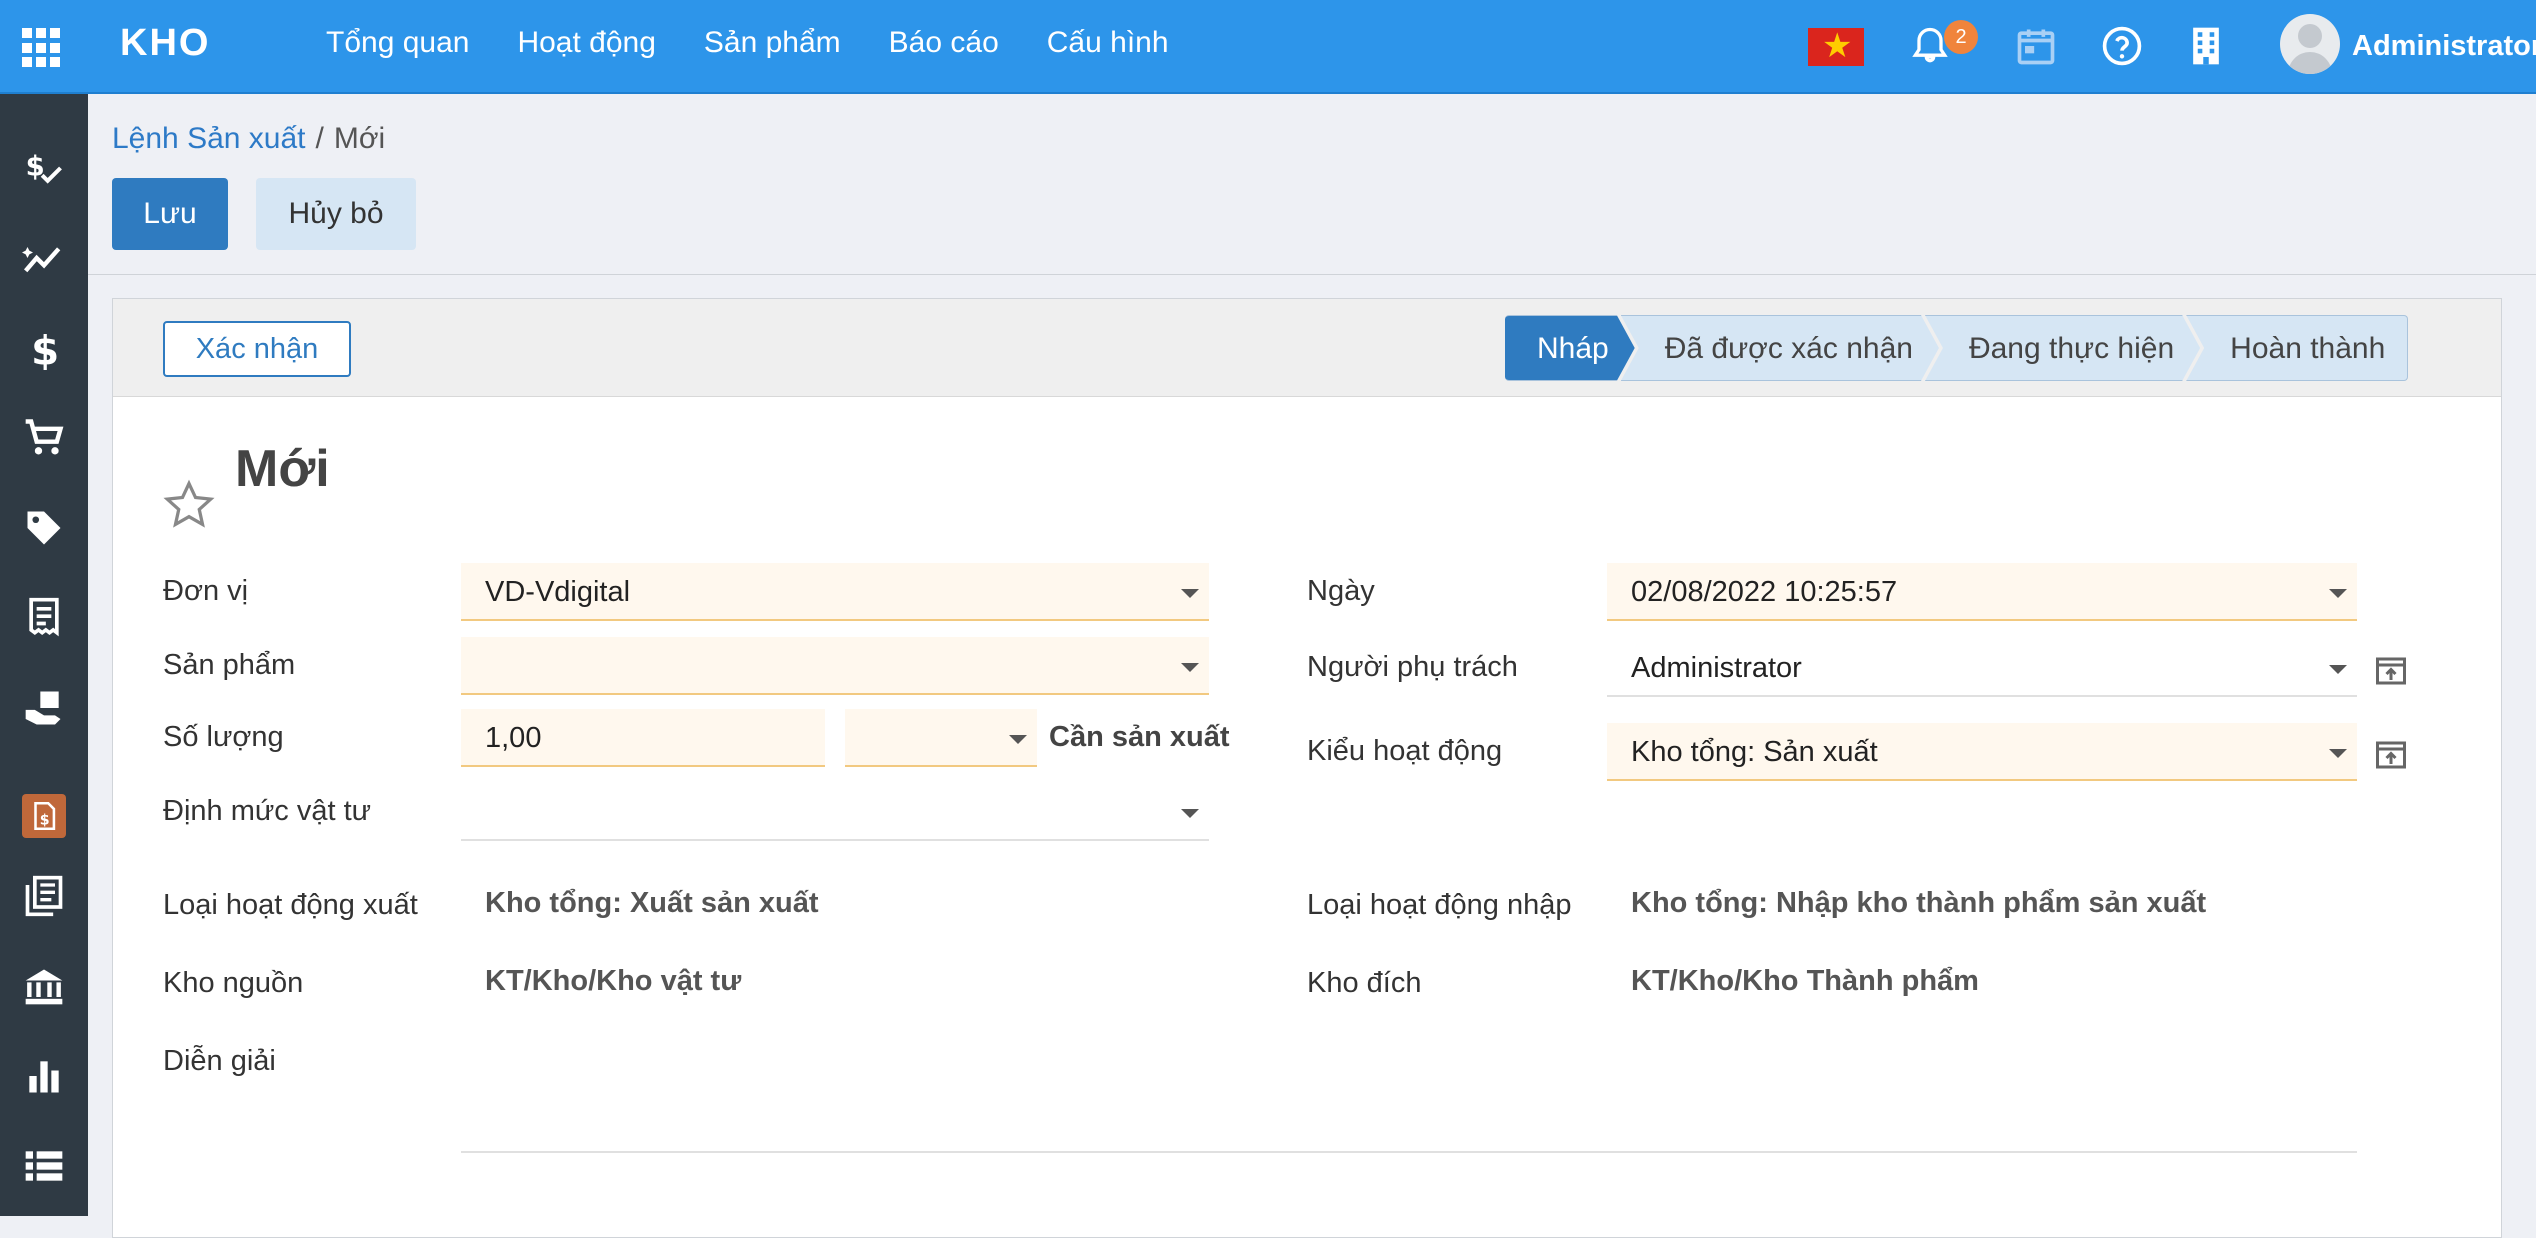 The image size is (2536, 1238). What do you see at coordinates (282, 469) in the screenshot?
I see `record-title: Mới` at bounding box center [282, 469].